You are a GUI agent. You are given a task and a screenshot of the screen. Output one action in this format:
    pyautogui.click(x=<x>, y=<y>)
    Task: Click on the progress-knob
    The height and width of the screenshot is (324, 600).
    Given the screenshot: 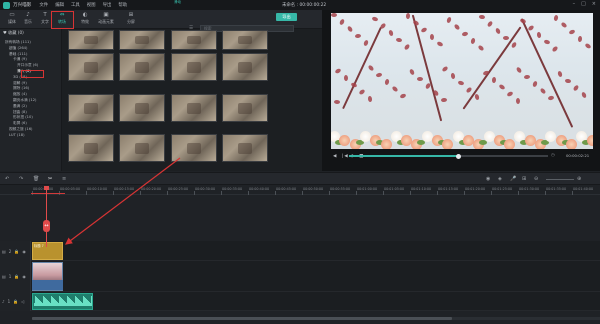 What is the action you would take?
    pyautogui.click(x=458, y=156)
    